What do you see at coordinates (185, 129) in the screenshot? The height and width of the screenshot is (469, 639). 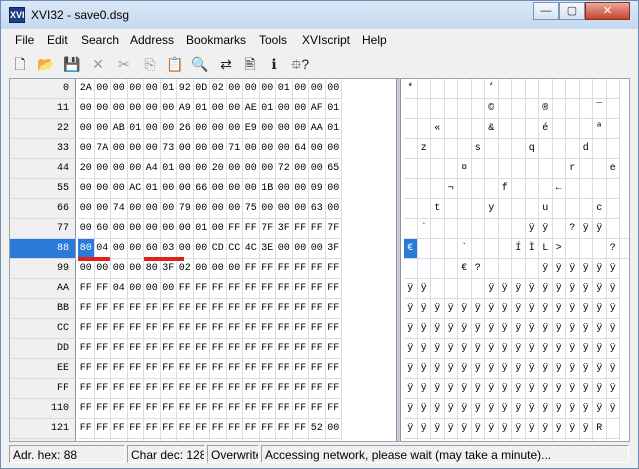 I see `hex-byte: 26` at bounding box center [185, 129].